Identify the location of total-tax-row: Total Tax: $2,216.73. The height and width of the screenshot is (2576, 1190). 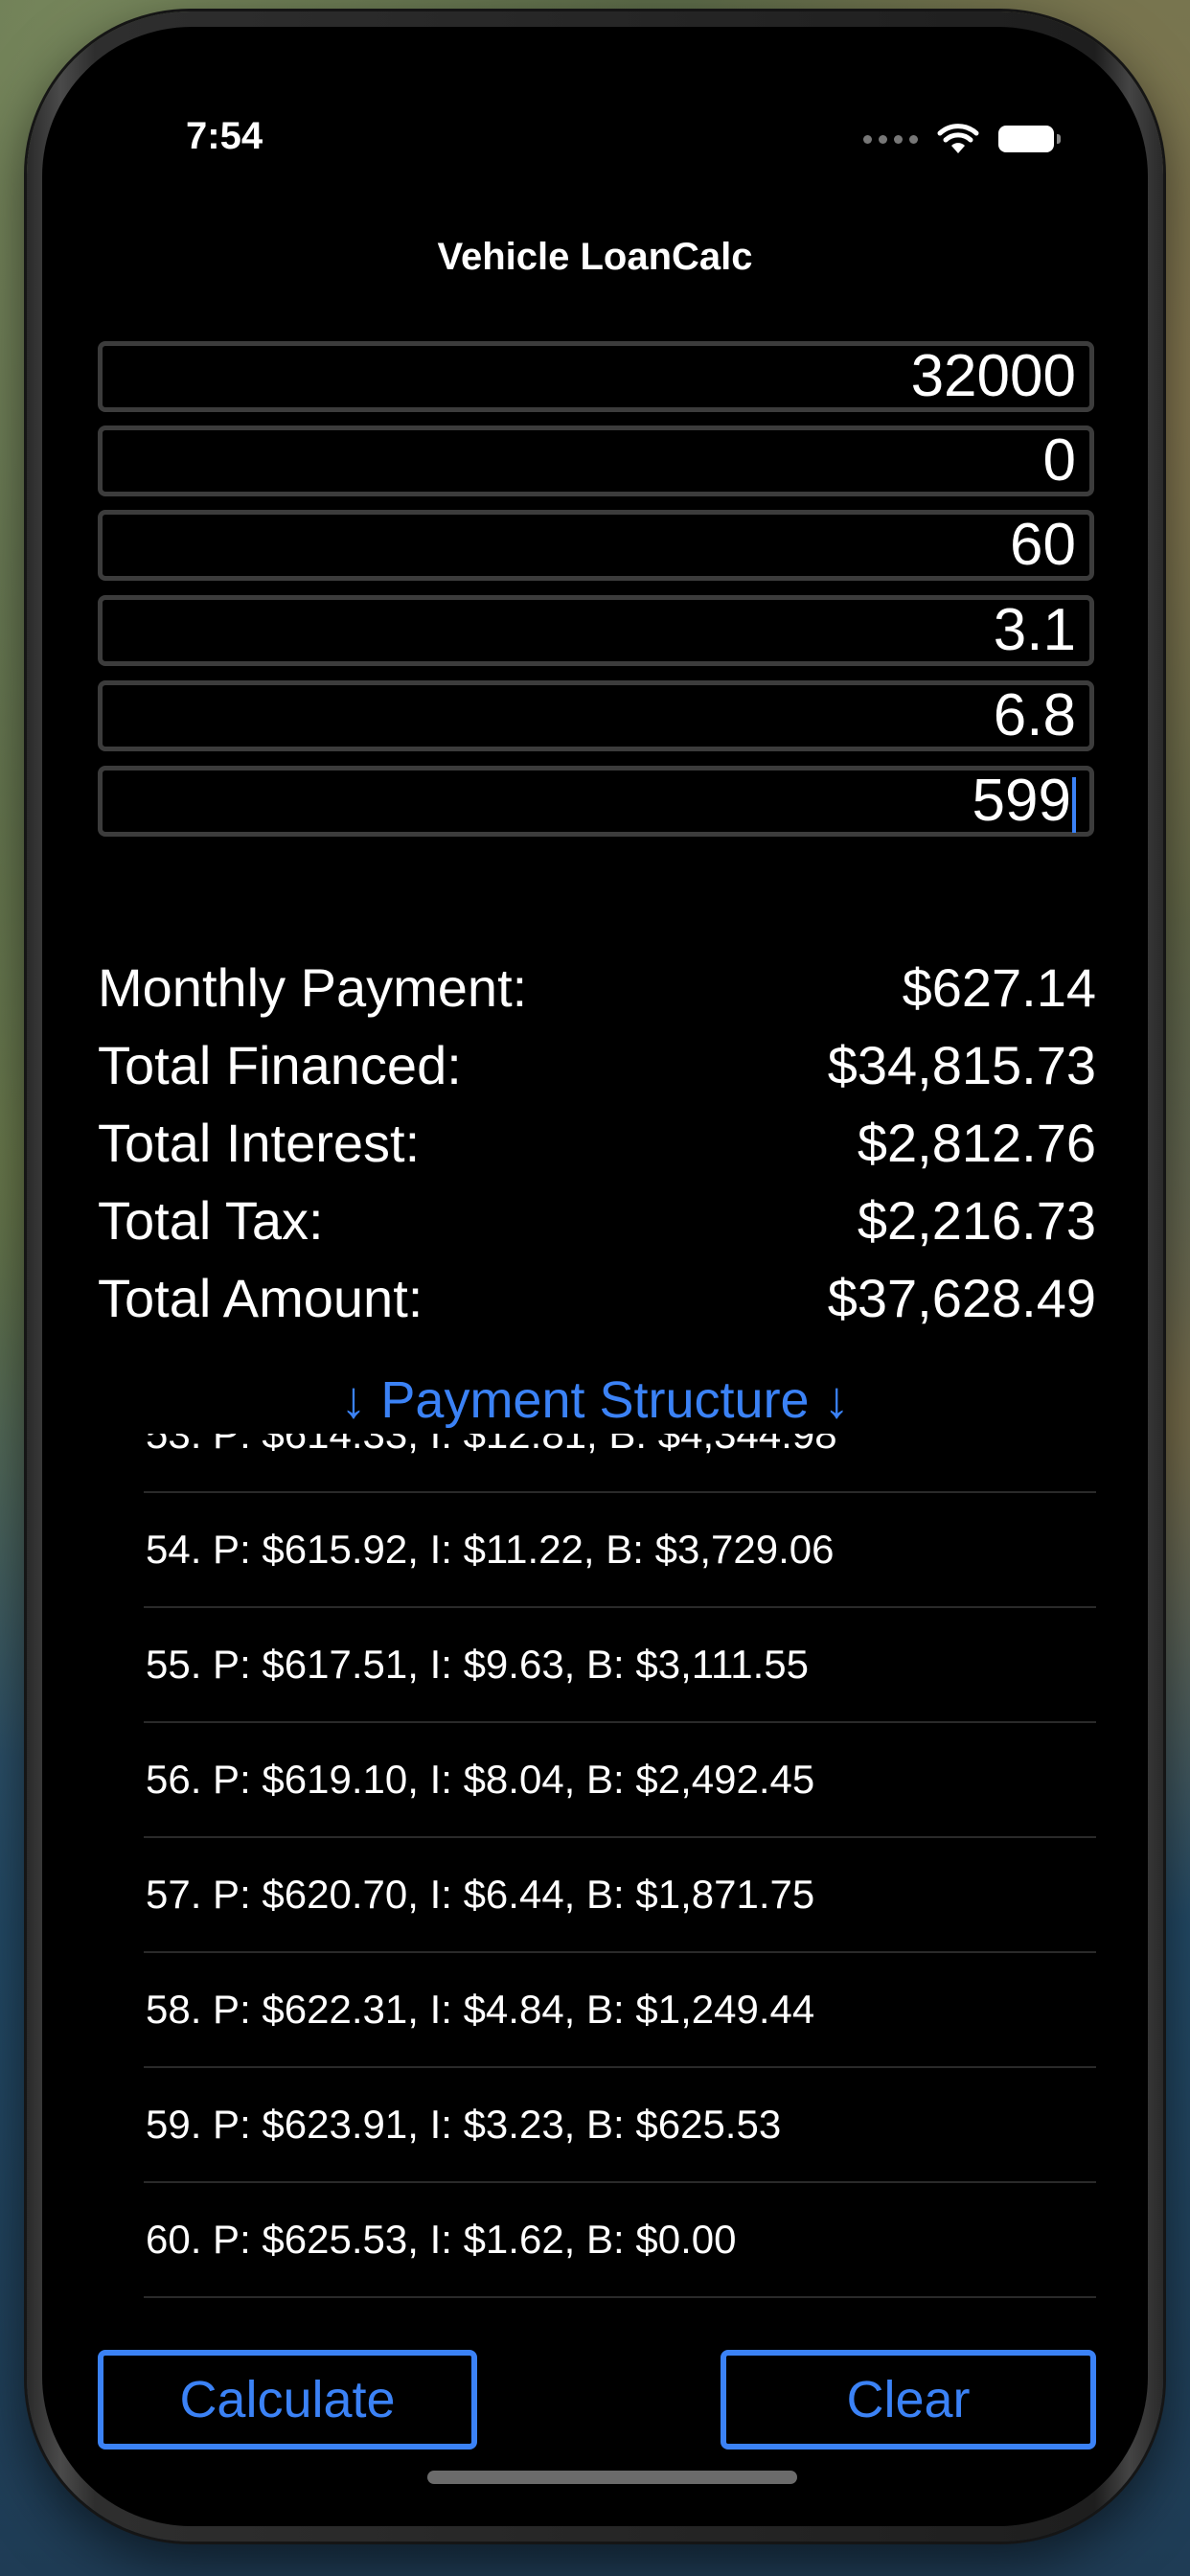
(597, 1220).